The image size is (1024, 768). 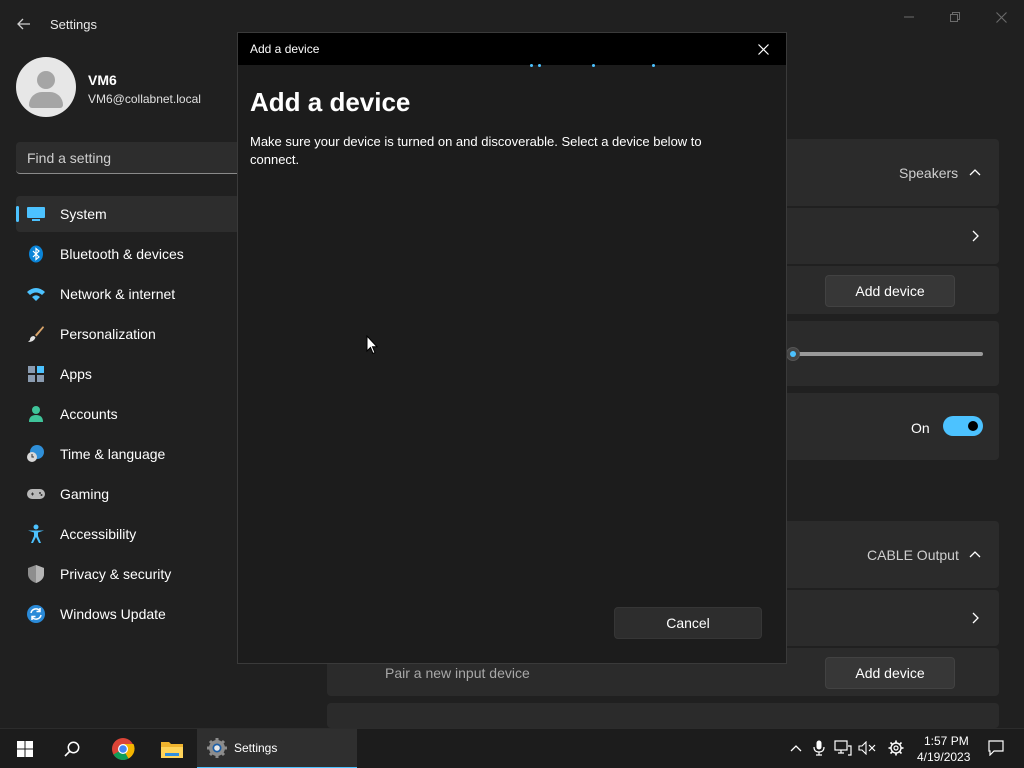 I want to click on gamepad-icon, so click(x=36, y=494).